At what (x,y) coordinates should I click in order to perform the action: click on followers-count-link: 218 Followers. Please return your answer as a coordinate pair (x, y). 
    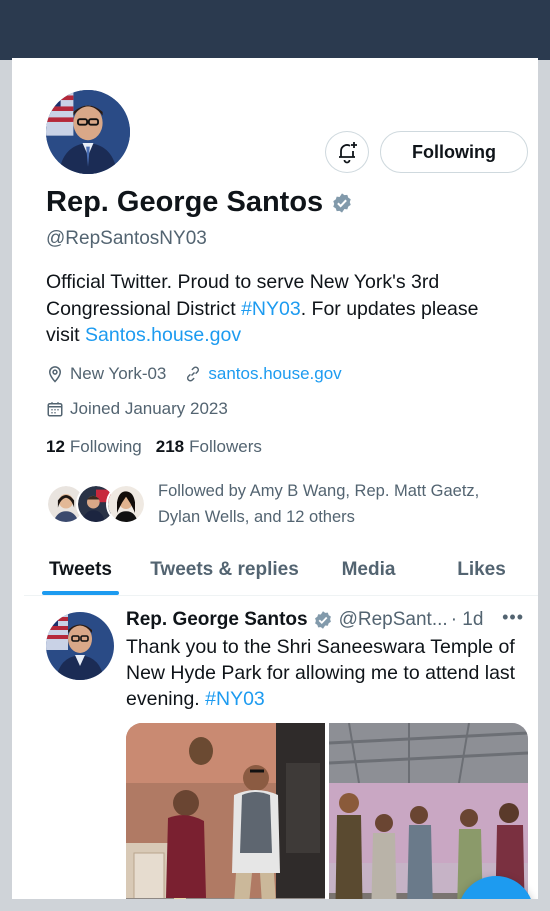
    Looking at the image, I should click on (209, 447).